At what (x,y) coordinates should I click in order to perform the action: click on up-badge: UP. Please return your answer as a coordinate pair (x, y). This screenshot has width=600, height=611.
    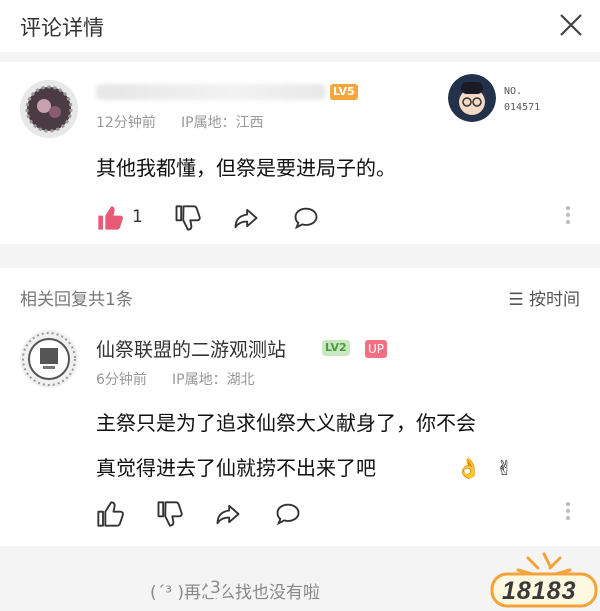
    Looking at the image, I should click on (376, 349).